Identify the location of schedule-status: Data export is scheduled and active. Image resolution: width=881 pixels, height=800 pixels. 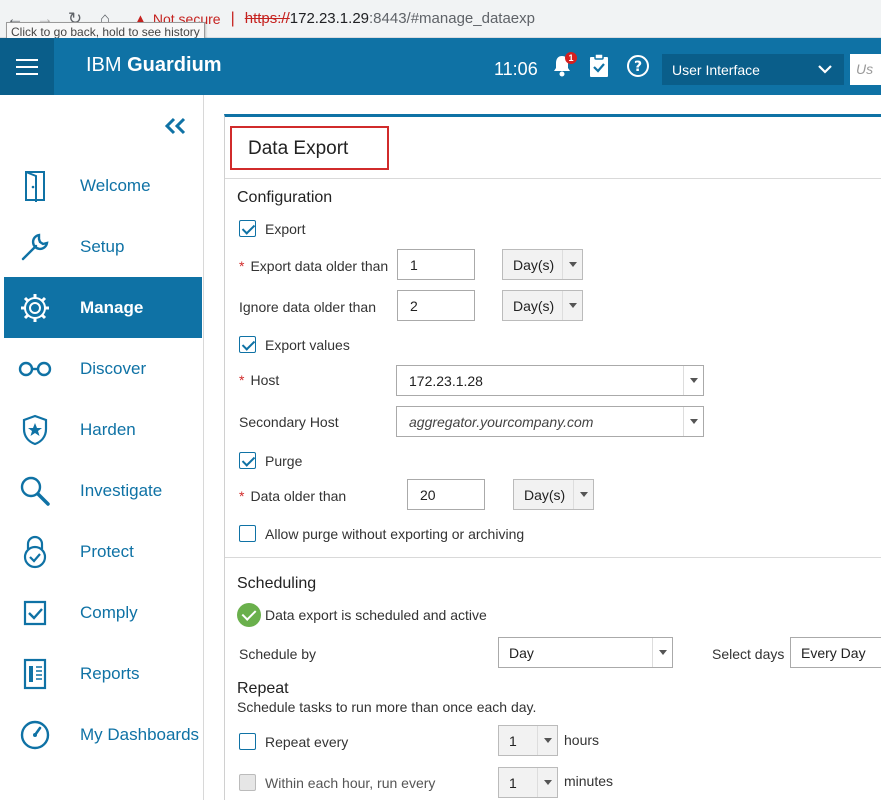
(376, 615).